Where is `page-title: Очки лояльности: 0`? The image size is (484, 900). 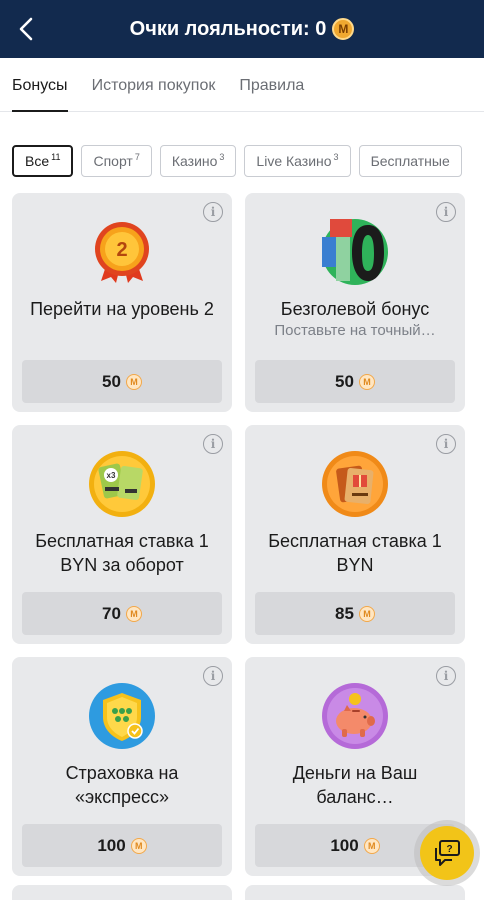
page-title: Очки лояльности: 0 is located at coordinates (228, 28).